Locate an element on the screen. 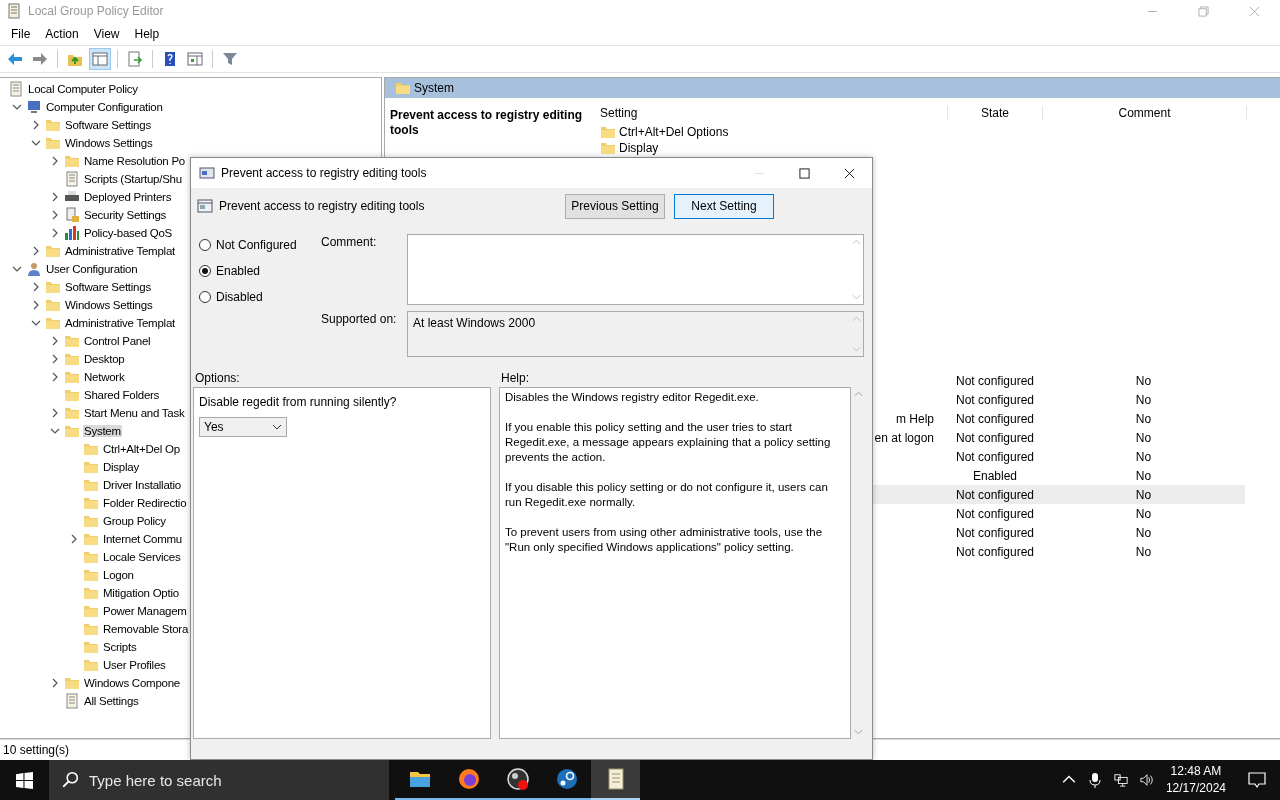 This screenshot has height=800, width=1280. app-icon is located at coordinates (14, 11).